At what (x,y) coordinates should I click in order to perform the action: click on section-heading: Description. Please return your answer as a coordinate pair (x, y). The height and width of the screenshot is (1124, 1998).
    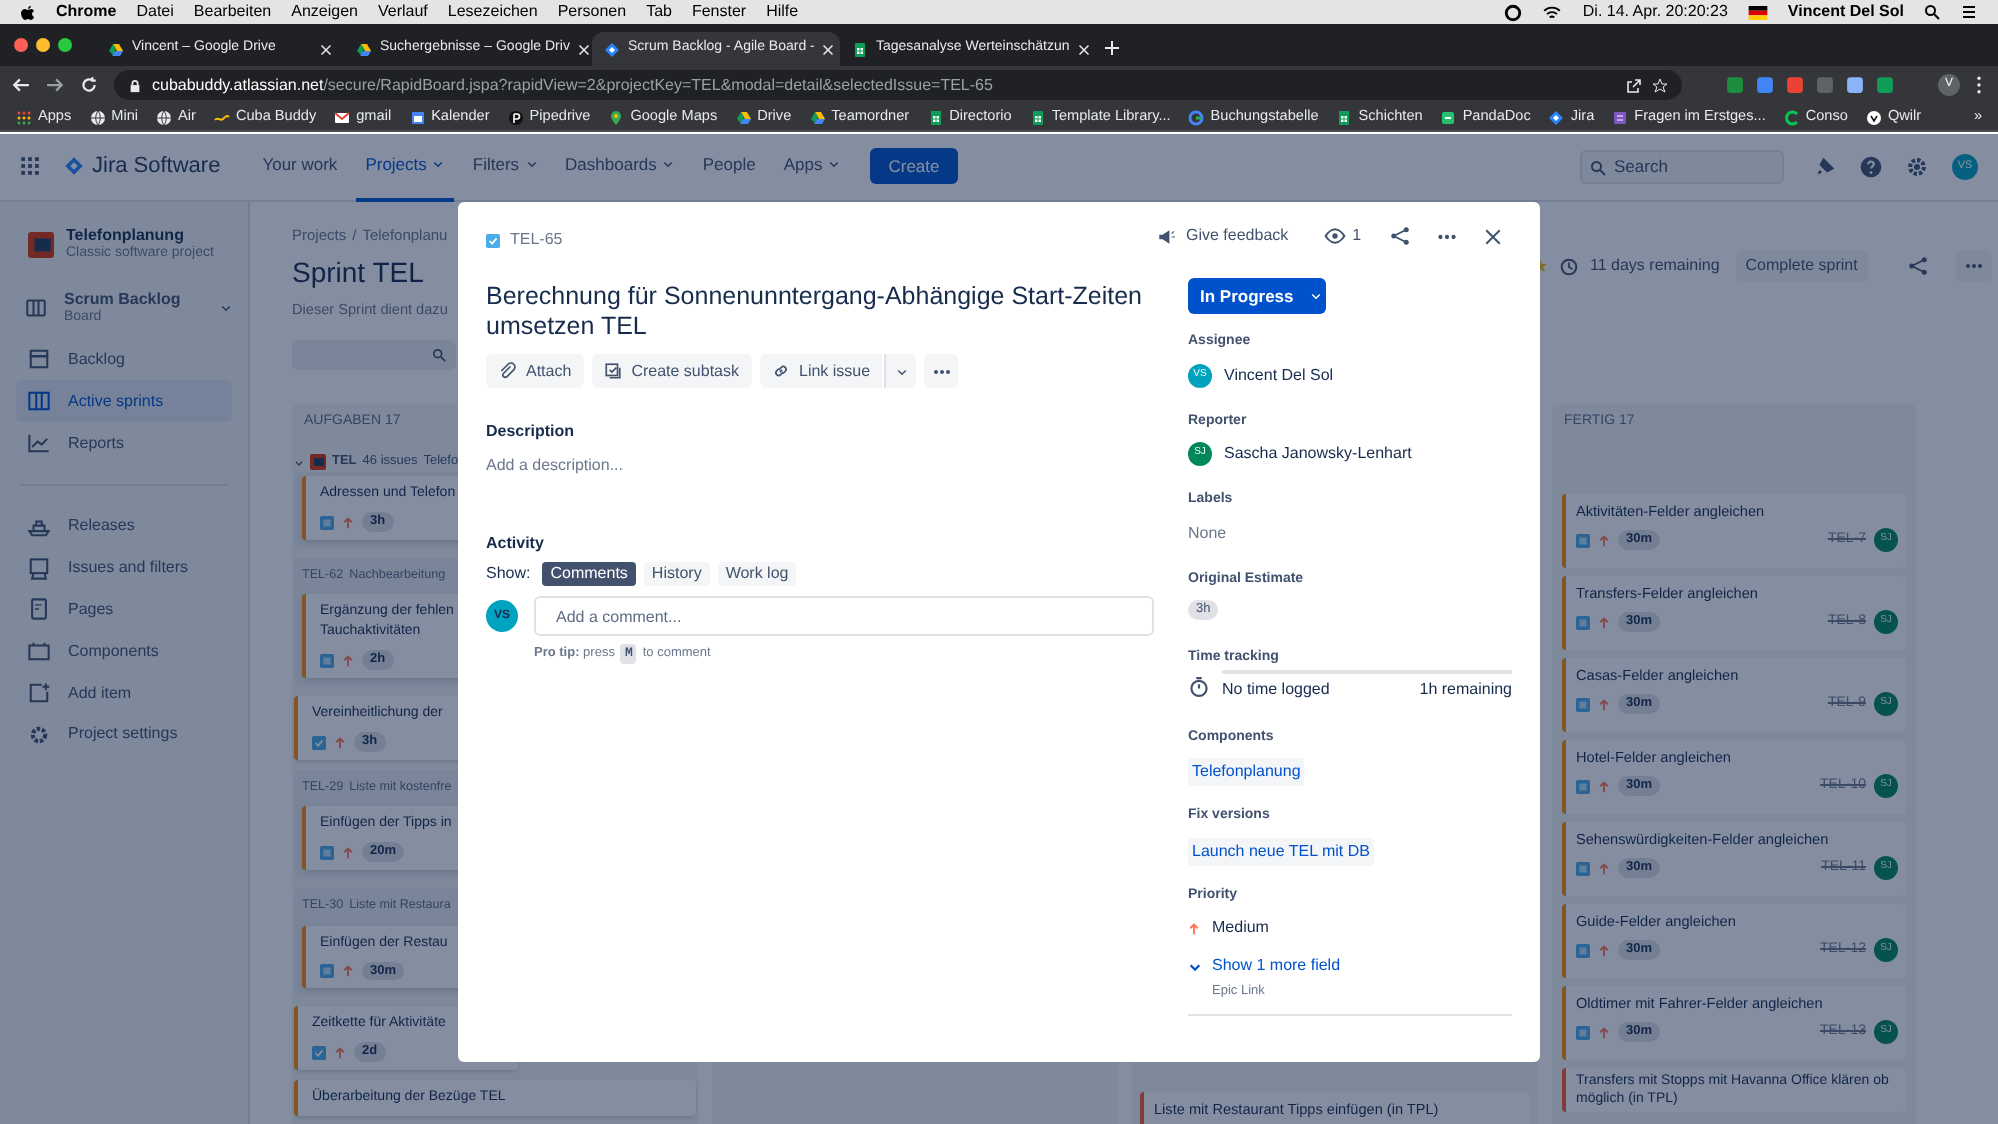
    Looking at the image, I should click on (531, 432).